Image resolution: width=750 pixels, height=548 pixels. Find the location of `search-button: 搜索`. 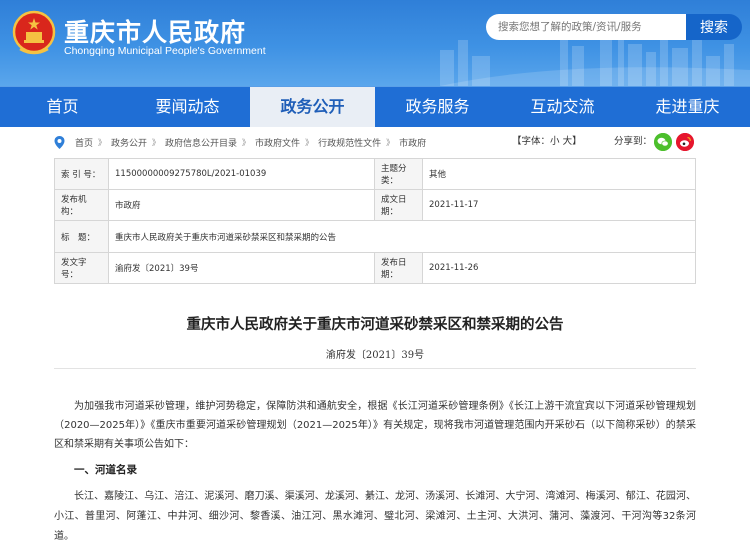

search-button: 搜索 is located at coordinates (714, 27).